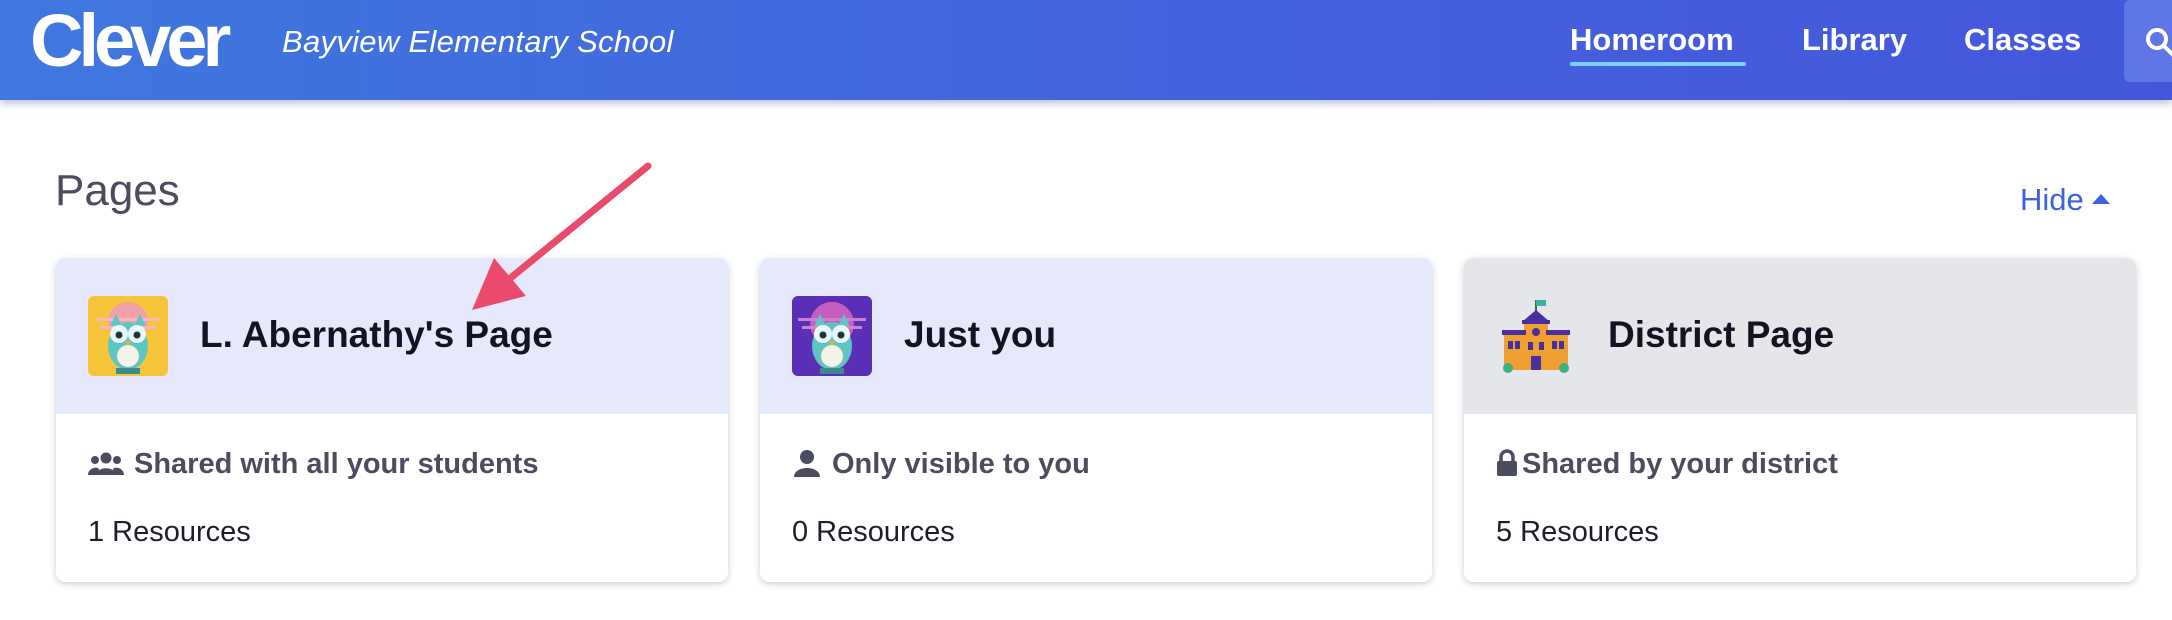 The height and width of the screenshot is (620, 2172). I want to click on card-header: District Page, so click(1800, 336).